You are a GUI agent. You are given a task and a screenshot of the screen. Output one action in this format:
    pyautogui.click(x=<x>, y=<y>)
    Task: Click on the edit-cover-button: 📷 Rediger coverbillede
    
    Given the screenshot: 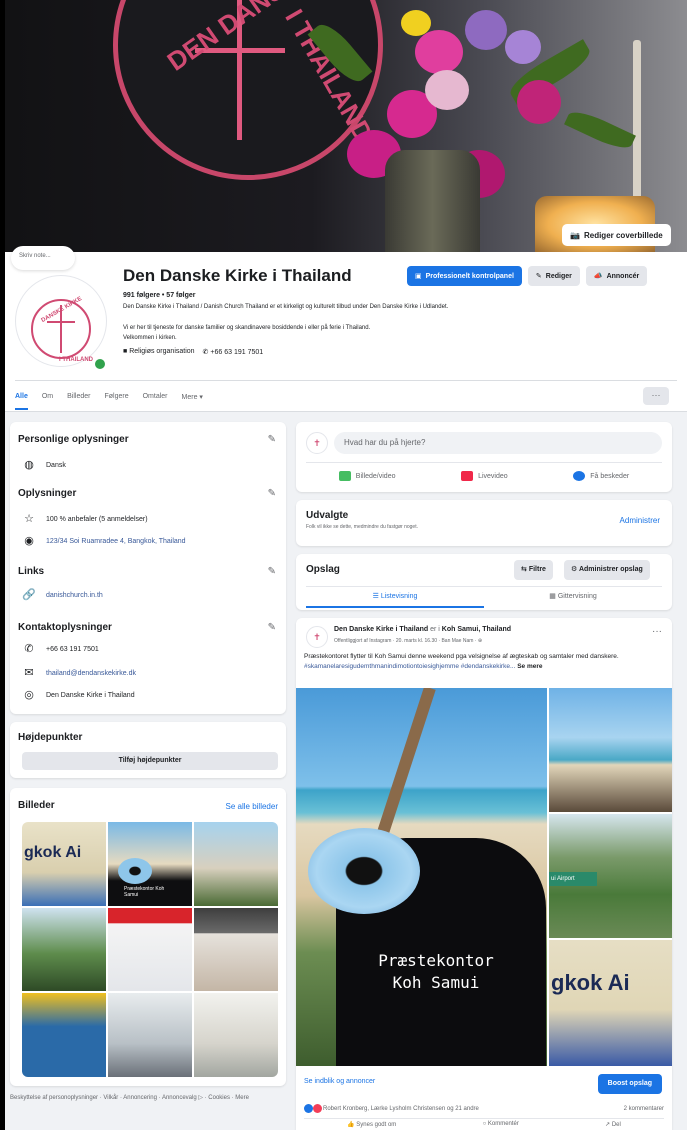 What is the action you would take?
    pyautogui.click(x=616, y=235)
    